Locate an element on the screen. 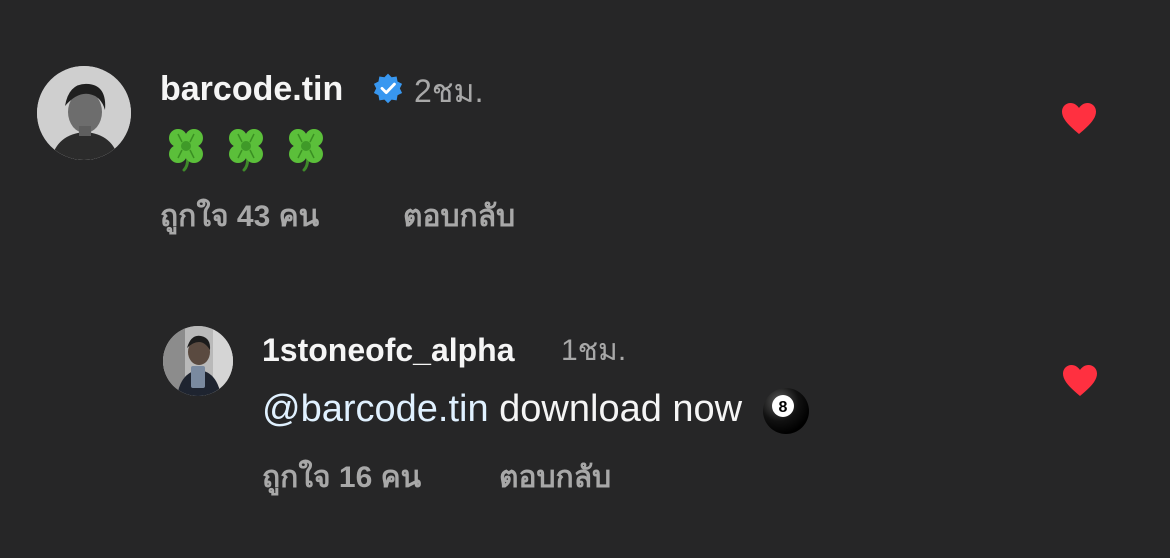 This screenshot has width=1170, height=558. comment-body: @barcode.tin download now 8 is located at coordinates (536, 410).